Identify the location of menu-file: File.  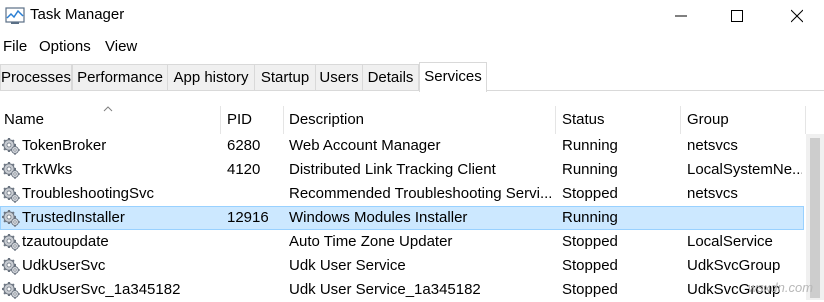
(15, 46).